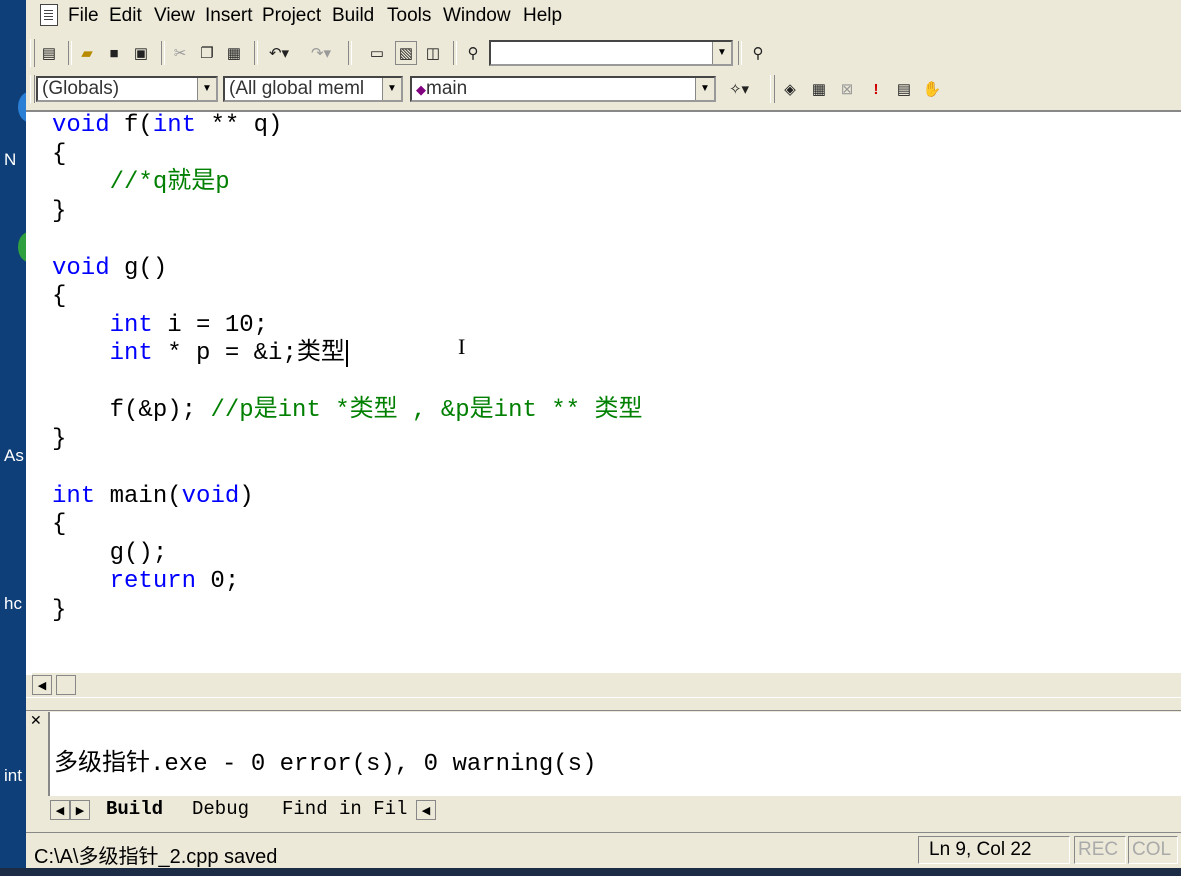 This screenshot has width=1181, height=876. What do you see at coordinates (141, 53) in the screenshot?
I see `save-all-icon: ▣` at bounding box center [141, 53].